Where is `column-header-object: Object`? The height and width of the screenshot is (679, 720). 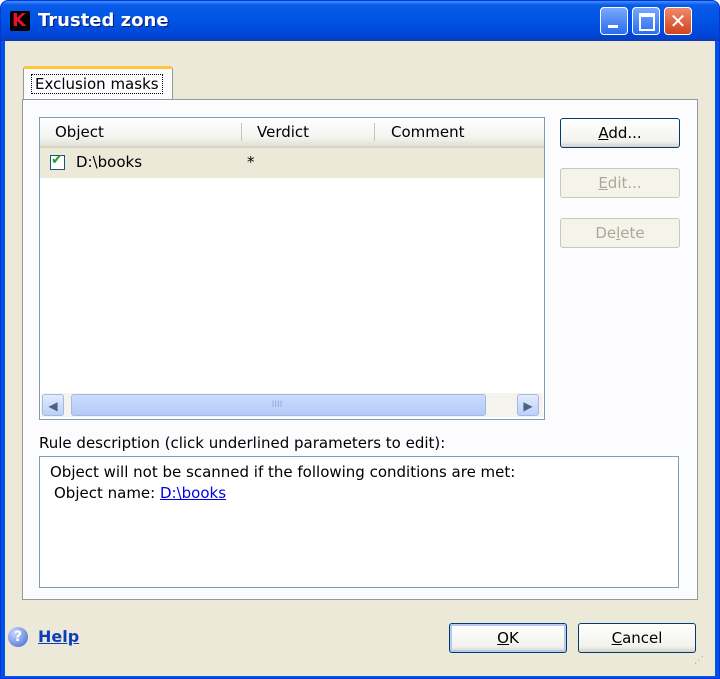 column-header-object: Object is located at coordinates (79, 132).